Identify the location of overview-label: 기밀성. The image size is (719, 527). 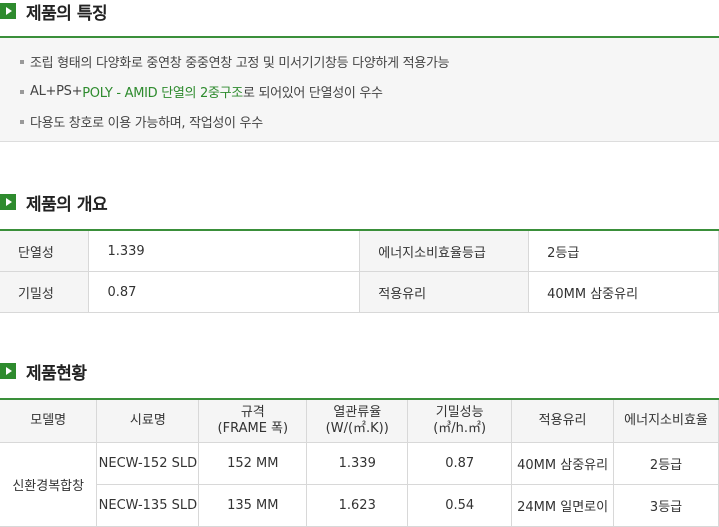
(45, 292).